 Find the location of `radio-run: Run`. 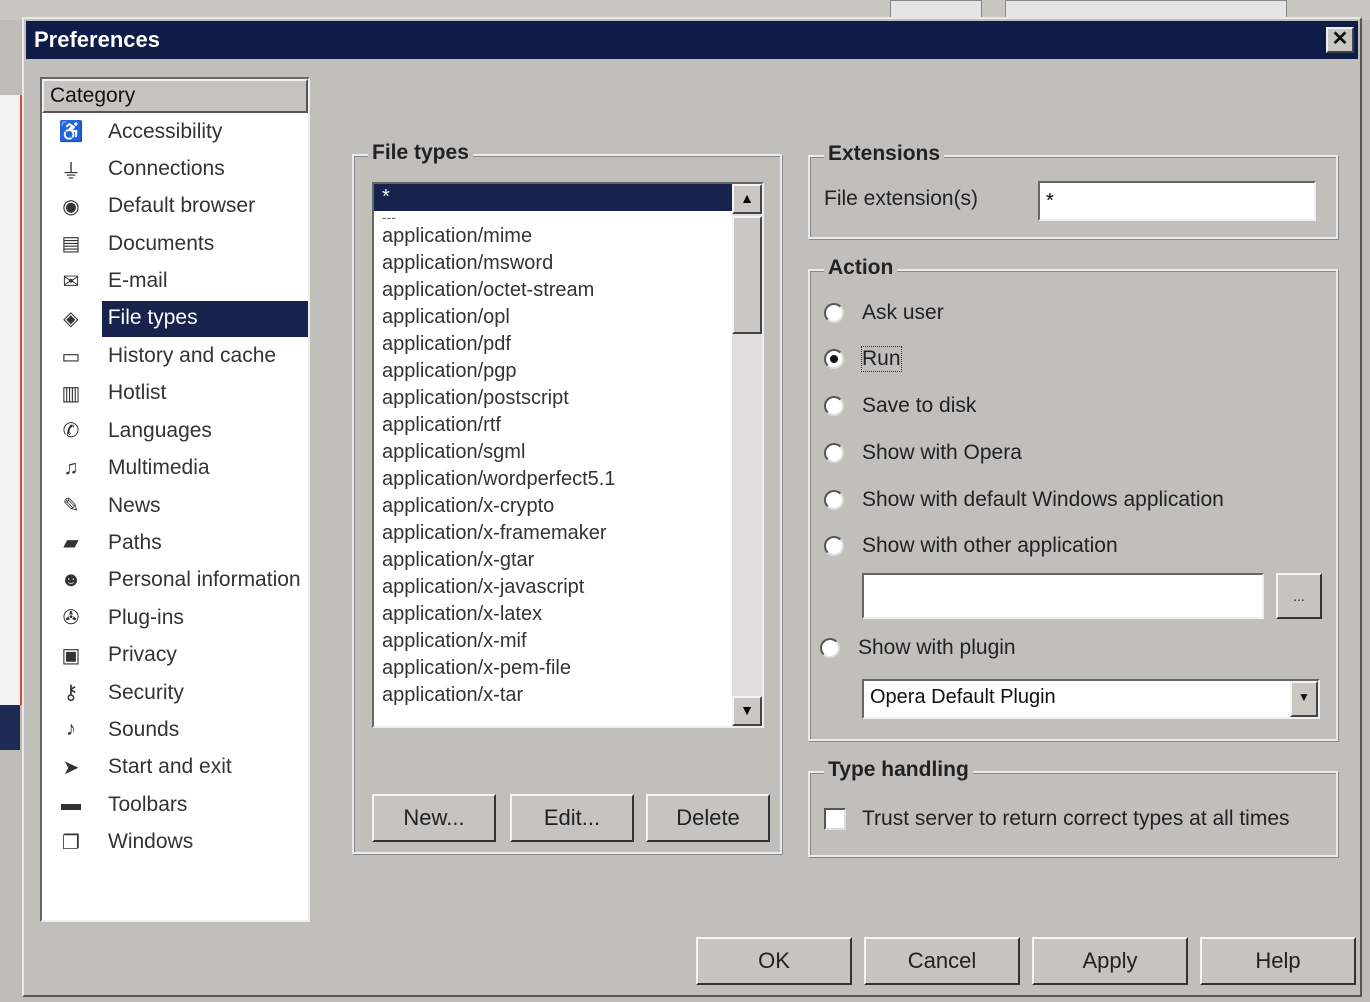

radio-run: Run is located at coordinates (863, 359).